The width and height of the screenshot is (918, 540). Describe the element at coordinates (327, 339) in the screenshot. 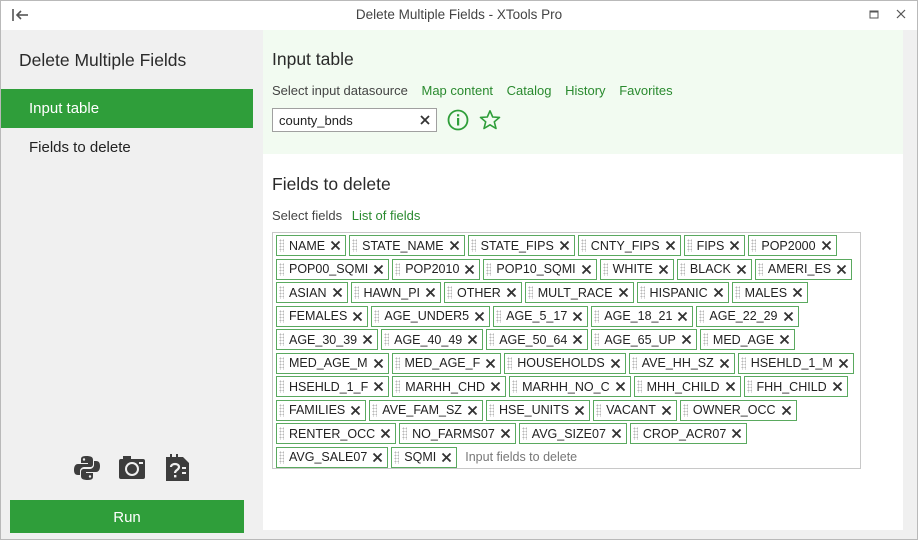

I see `field-chip: AGE_30_39` at that location.